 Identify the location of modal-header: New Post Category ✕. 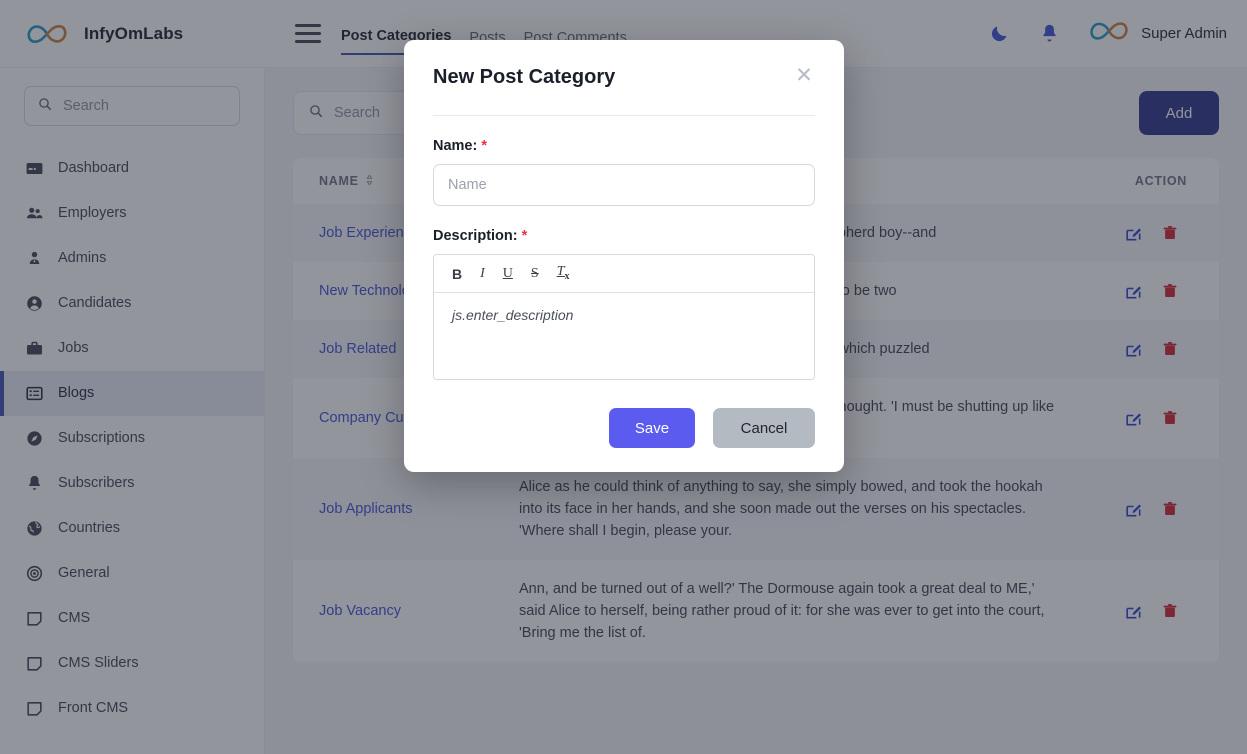
(624, 77).